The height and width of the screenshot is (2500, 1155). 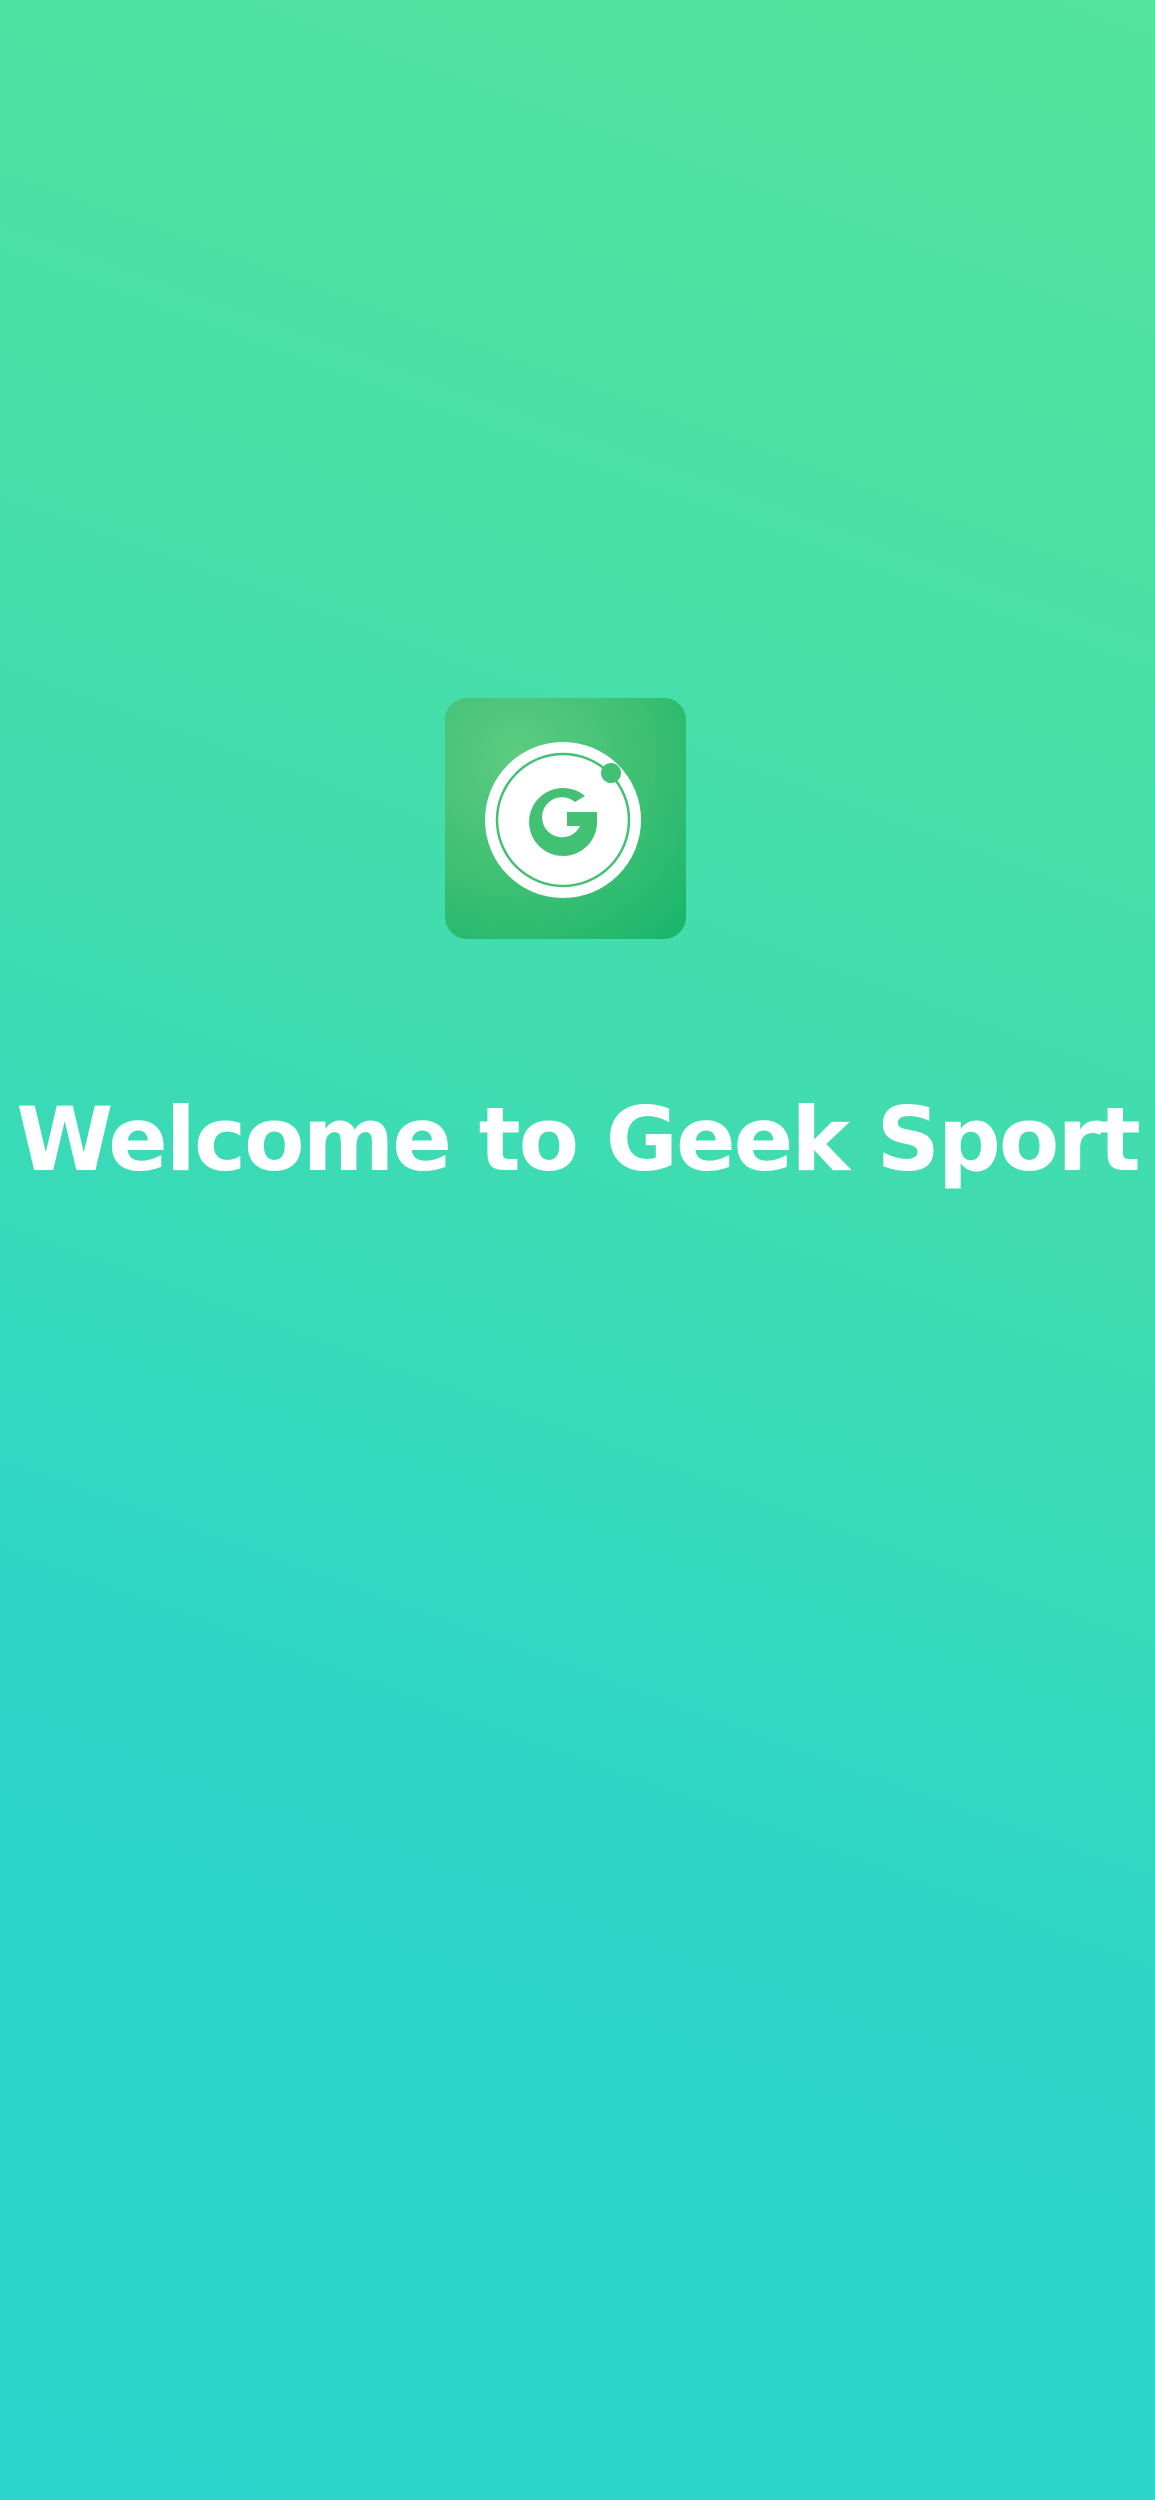 What do you see at coordinates (563, 820) in the screenshot?
I see `geek-sport-logo-icon` at bounding box center [563, 820].